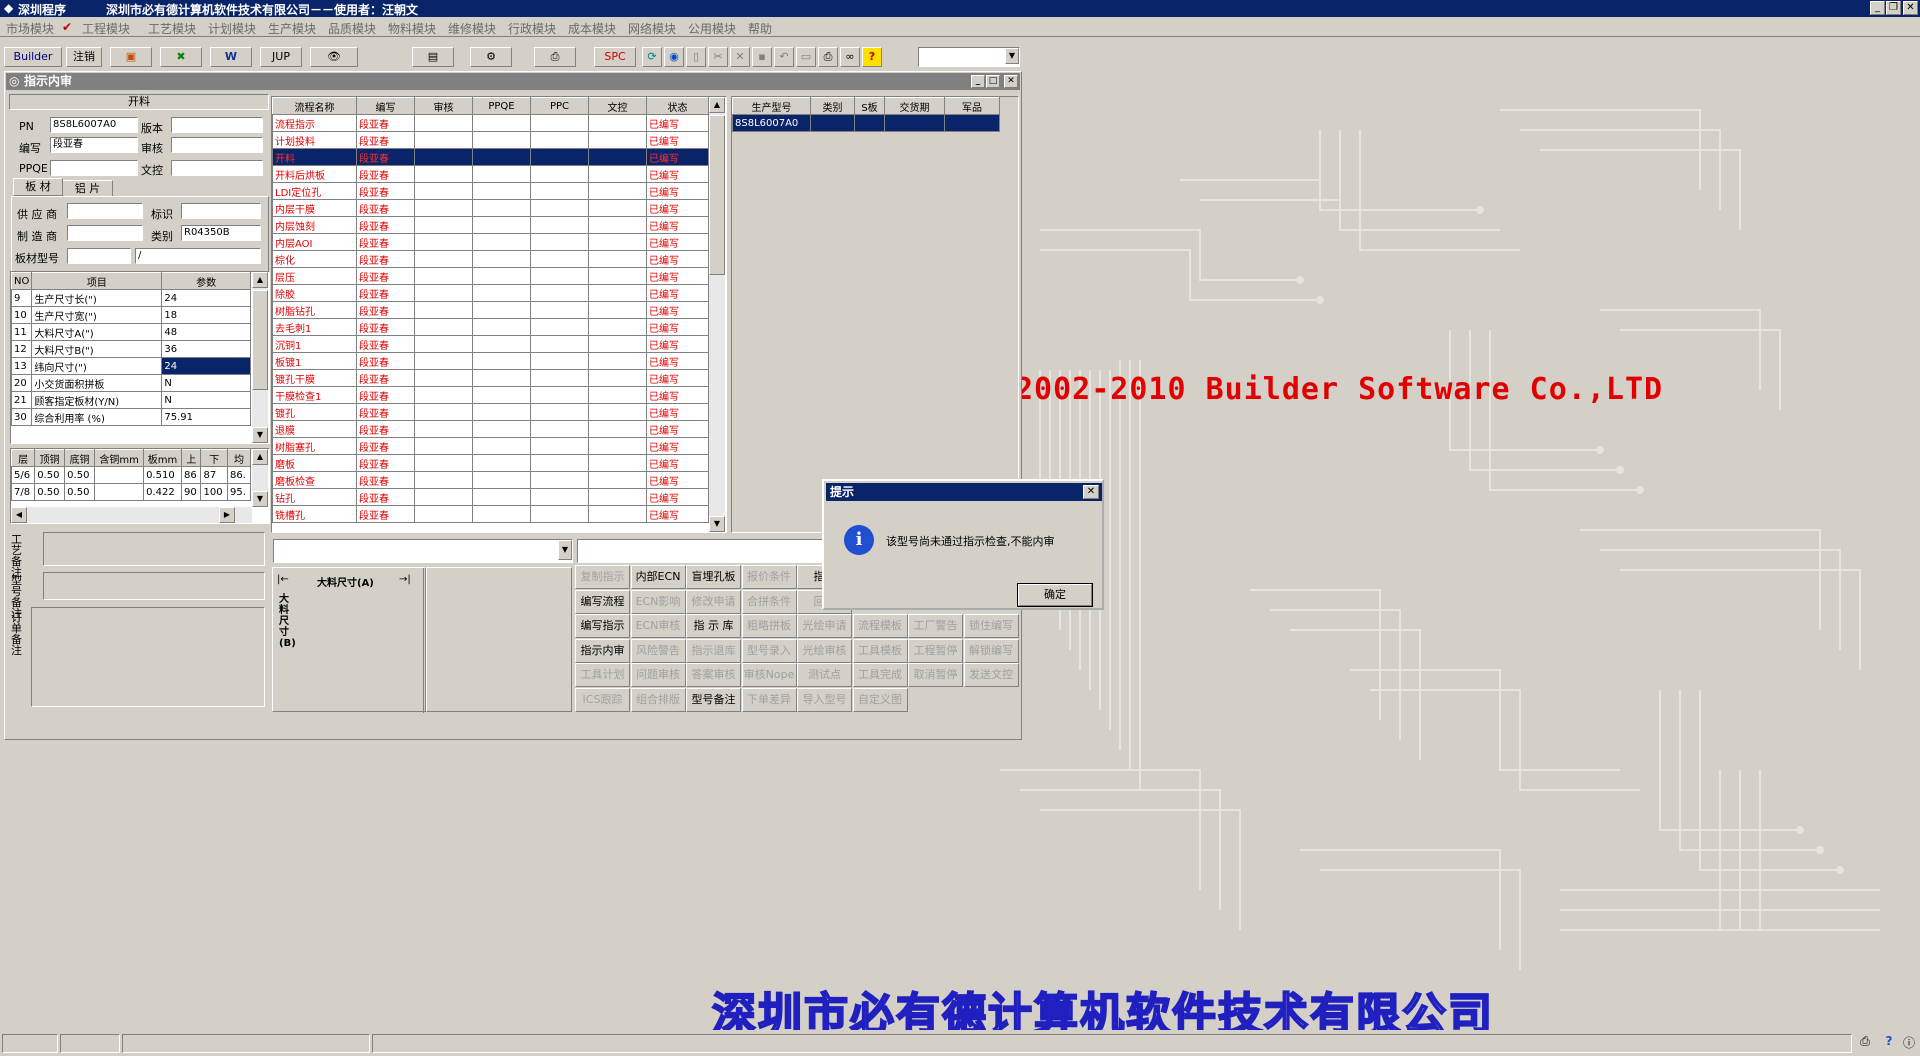 This screenshot has height=1056, width=1920. I want to click on col-review: 审核, so click(443, 106).